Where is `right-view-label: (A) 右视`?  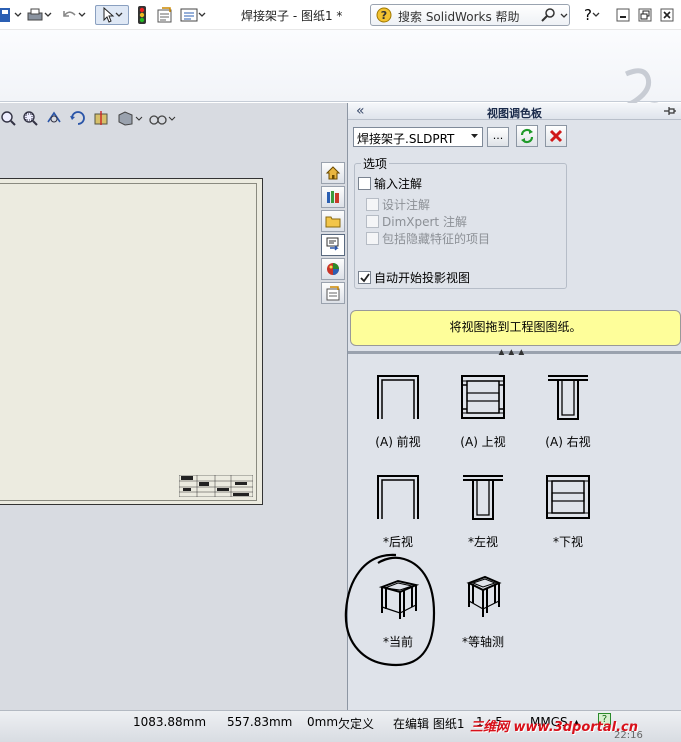 right-view-label: (A) 右视 is located at coordinates (568, 442).